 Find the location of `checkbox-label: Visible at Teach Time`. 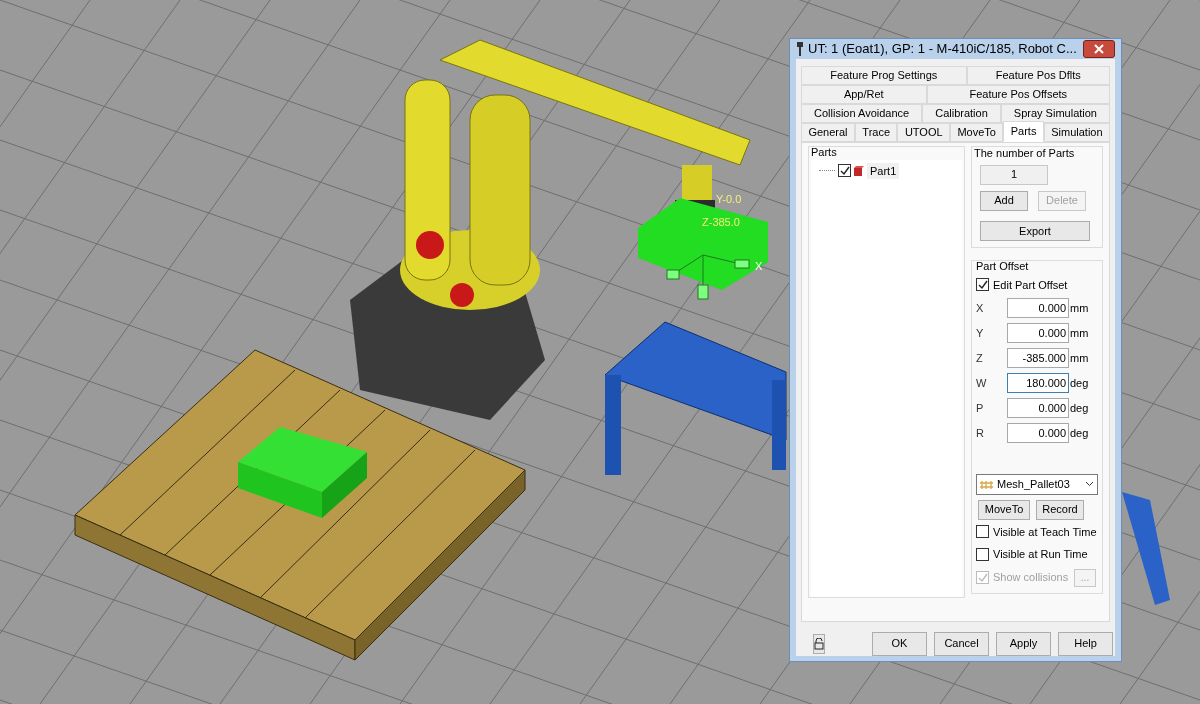

checkbox-label: Visible at Teach Time is located at coordinates (1045, 532).